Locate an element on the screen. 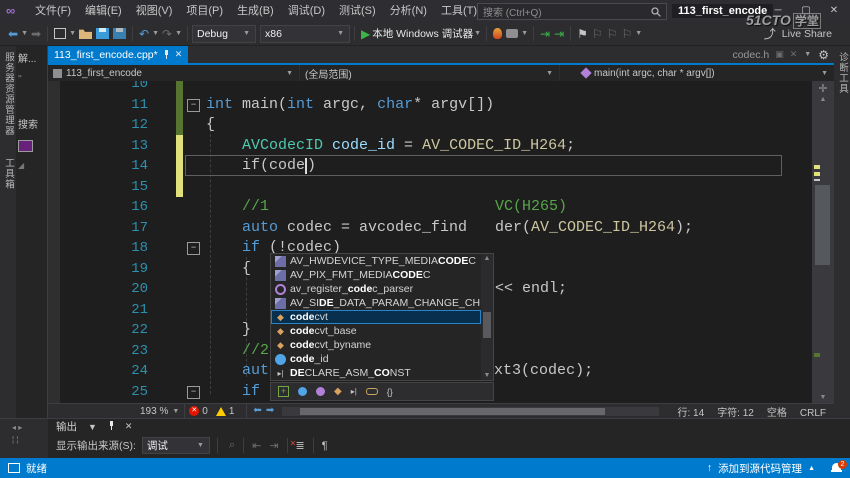  tab-codec-h: codec.h is located at coordinates (750, 55).